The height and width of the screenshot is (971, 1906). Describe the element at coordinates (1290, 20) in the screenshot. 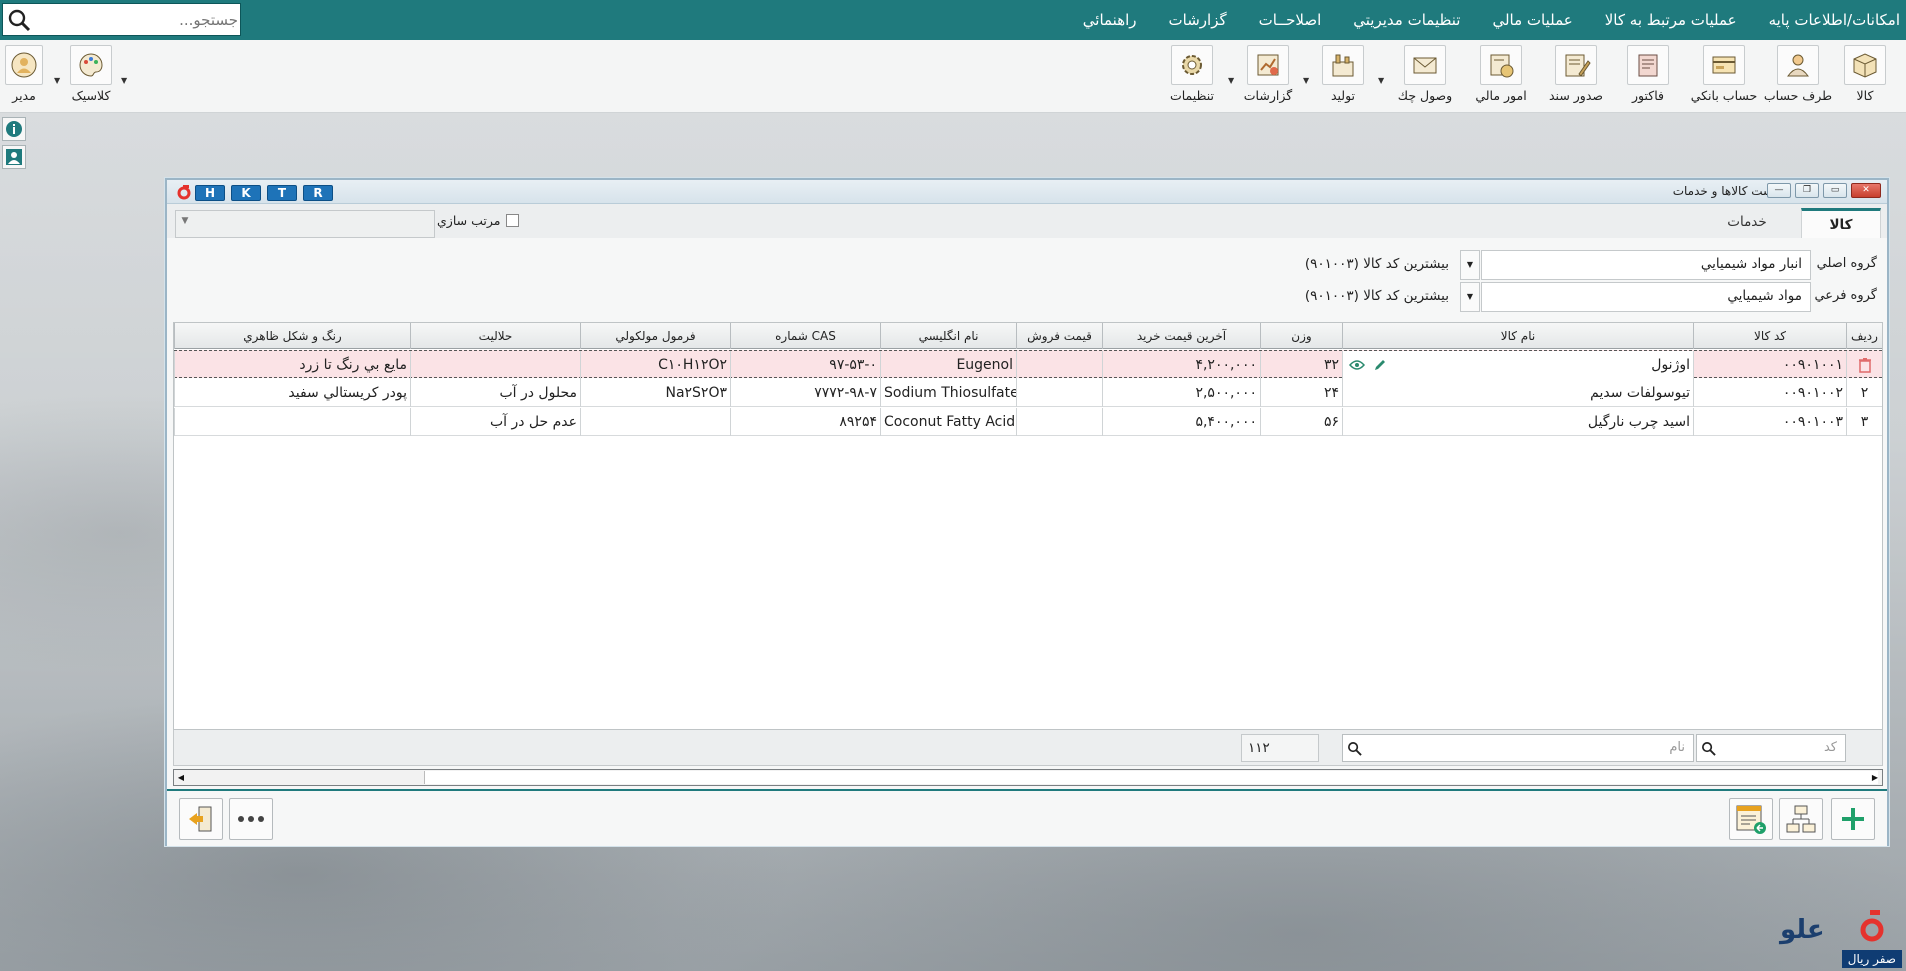

I see `menu-corrections: اصلاحــات` at that location.